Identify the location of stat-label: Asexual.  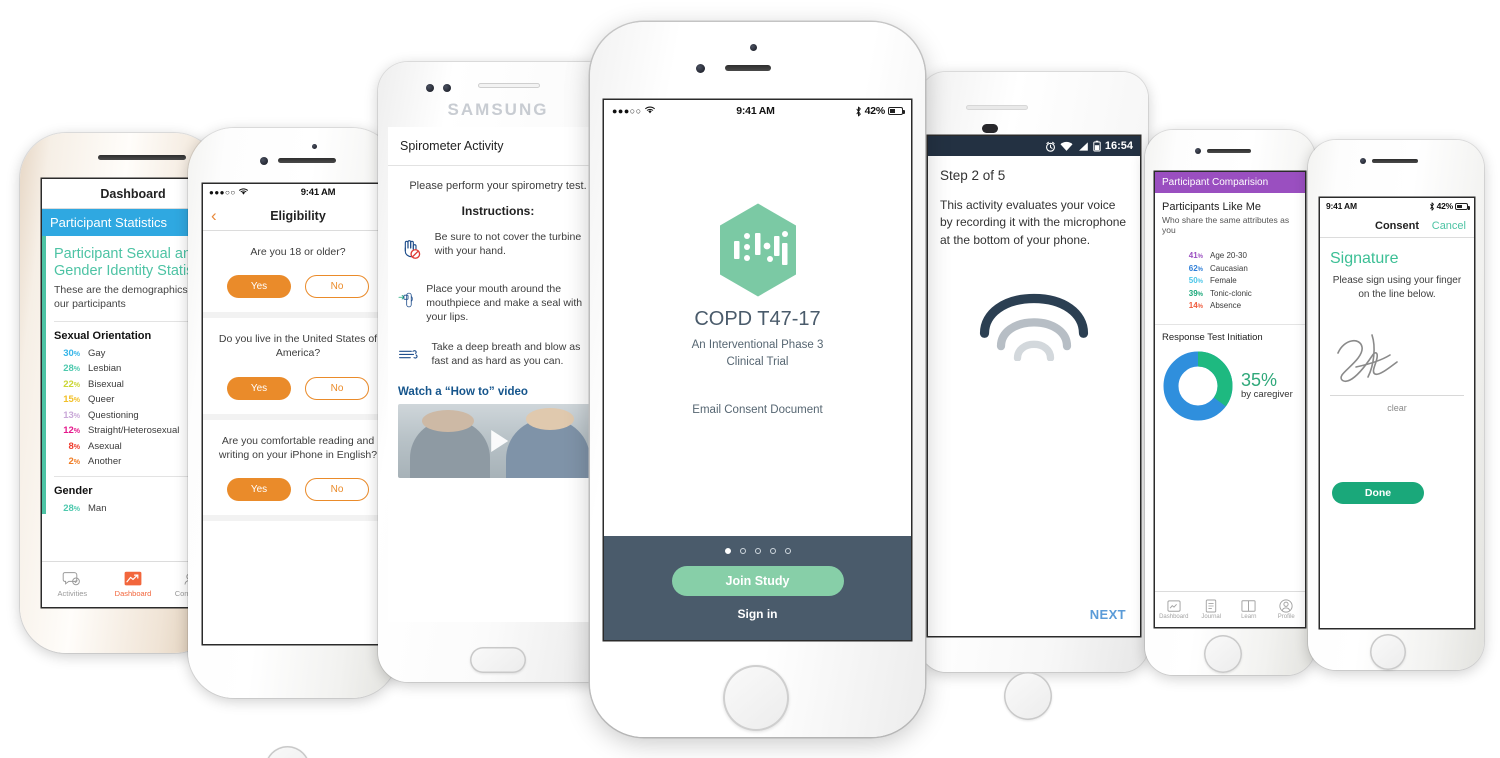
(105, 446).